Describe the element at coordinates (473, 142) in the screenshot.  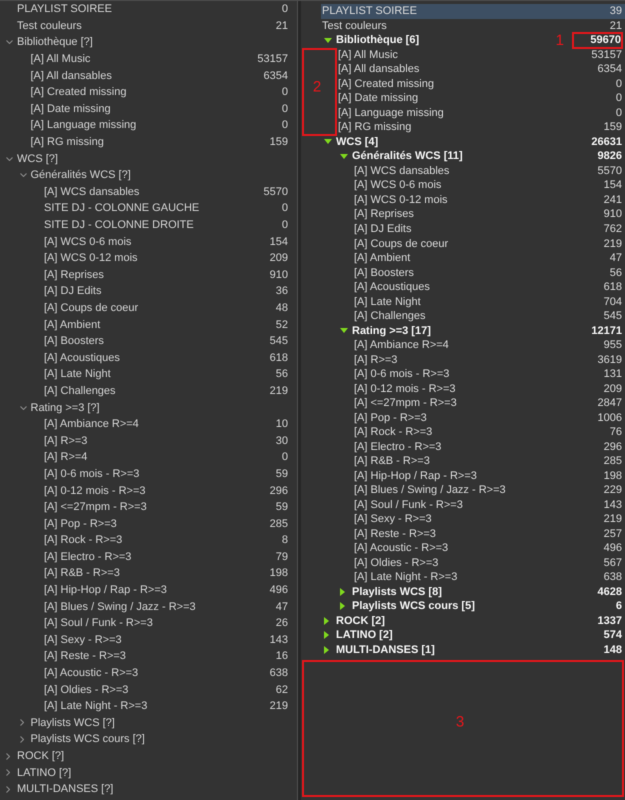
I see `tree-row: WCS [4] 26631` at that location.